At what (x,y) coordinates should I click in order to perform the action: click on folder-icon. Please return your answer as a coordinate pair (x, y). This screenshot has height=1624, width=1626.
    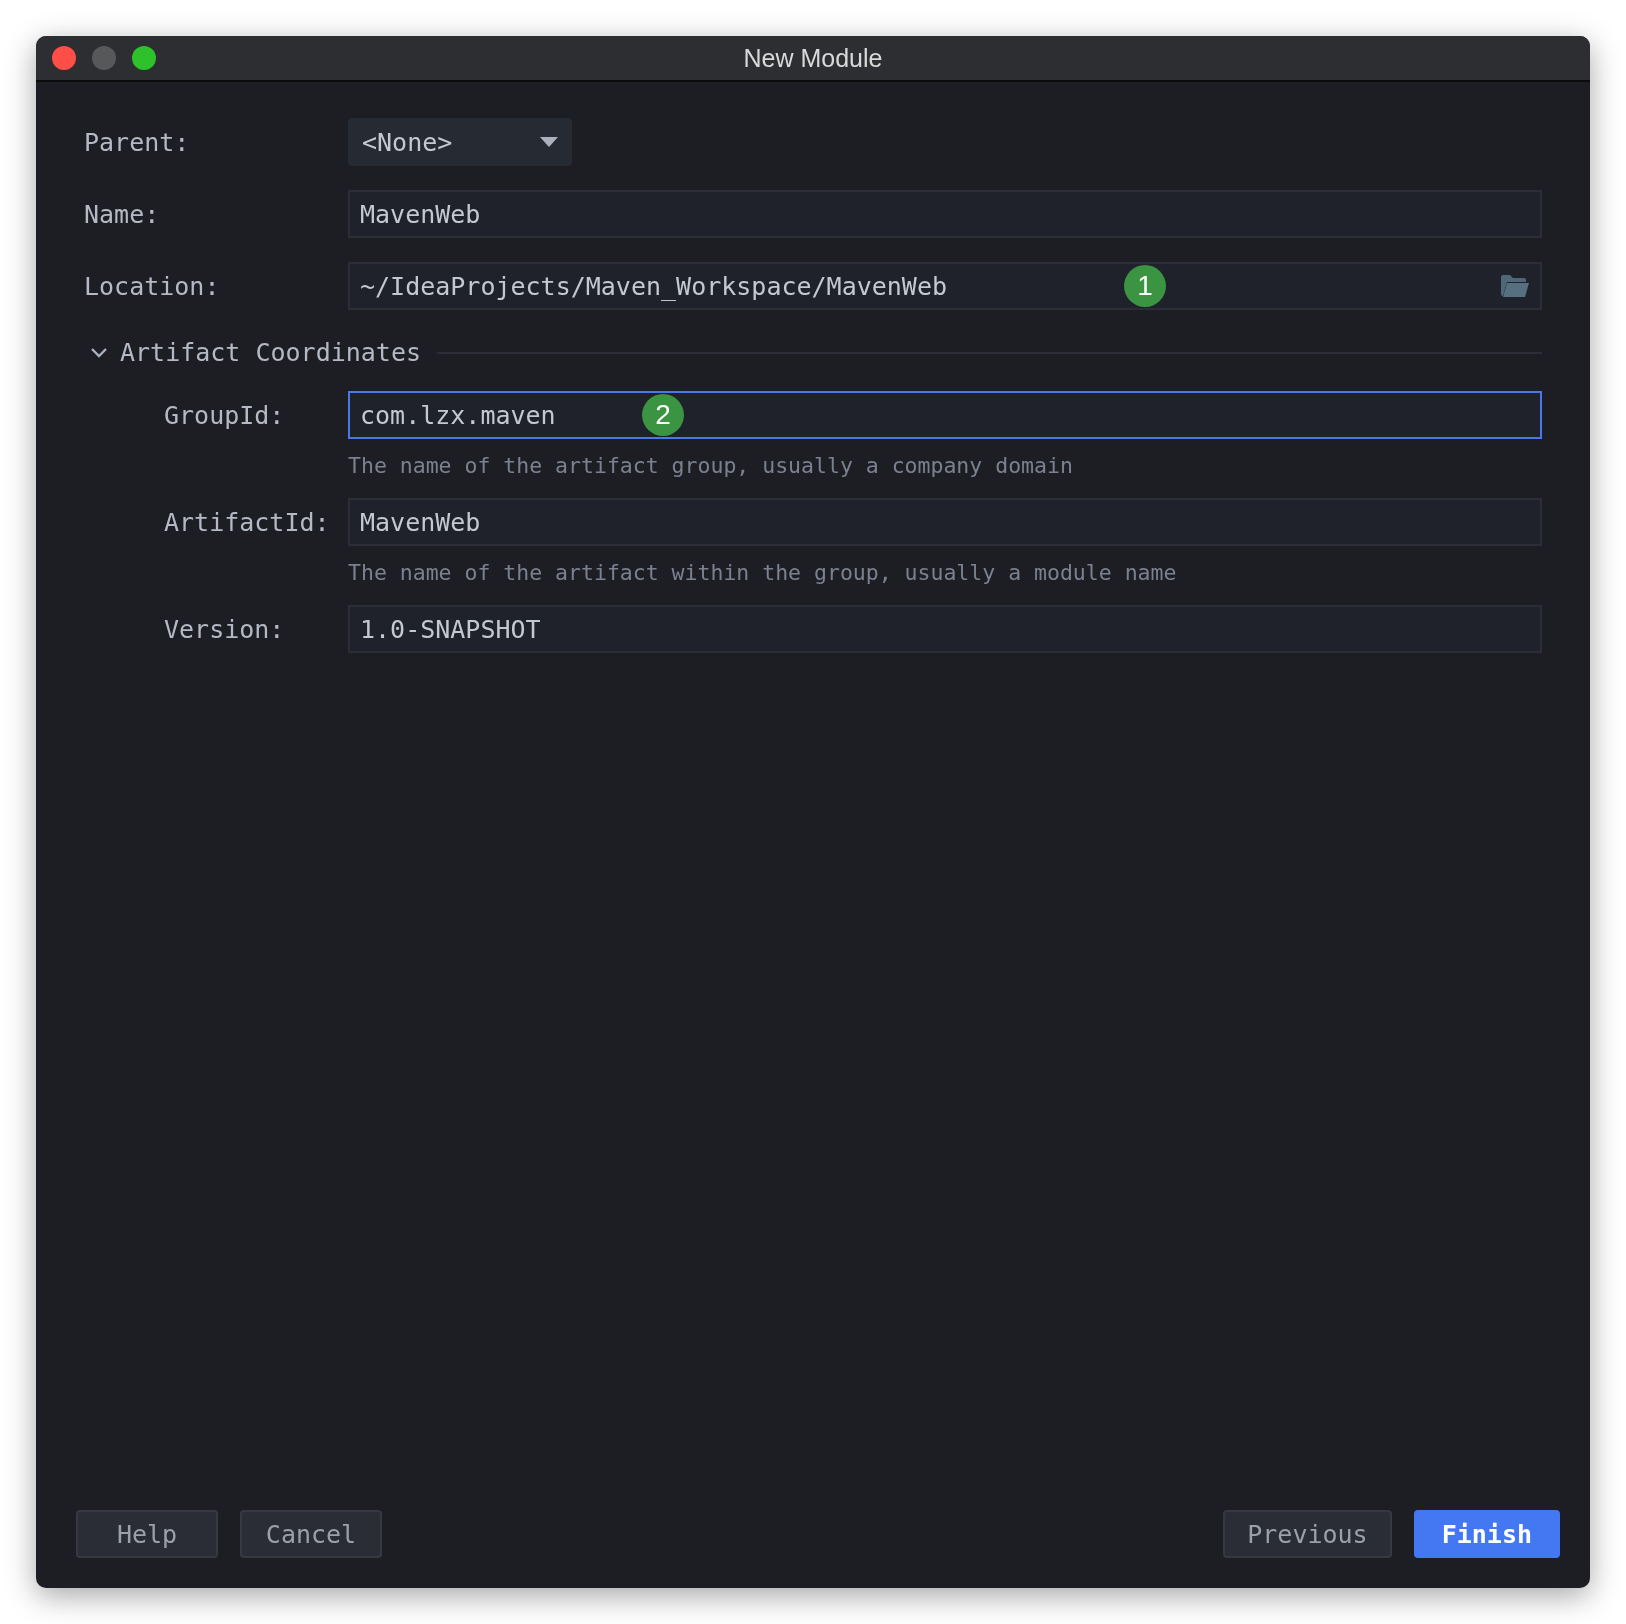
    Looking at the image, I should click on (1515, 286).